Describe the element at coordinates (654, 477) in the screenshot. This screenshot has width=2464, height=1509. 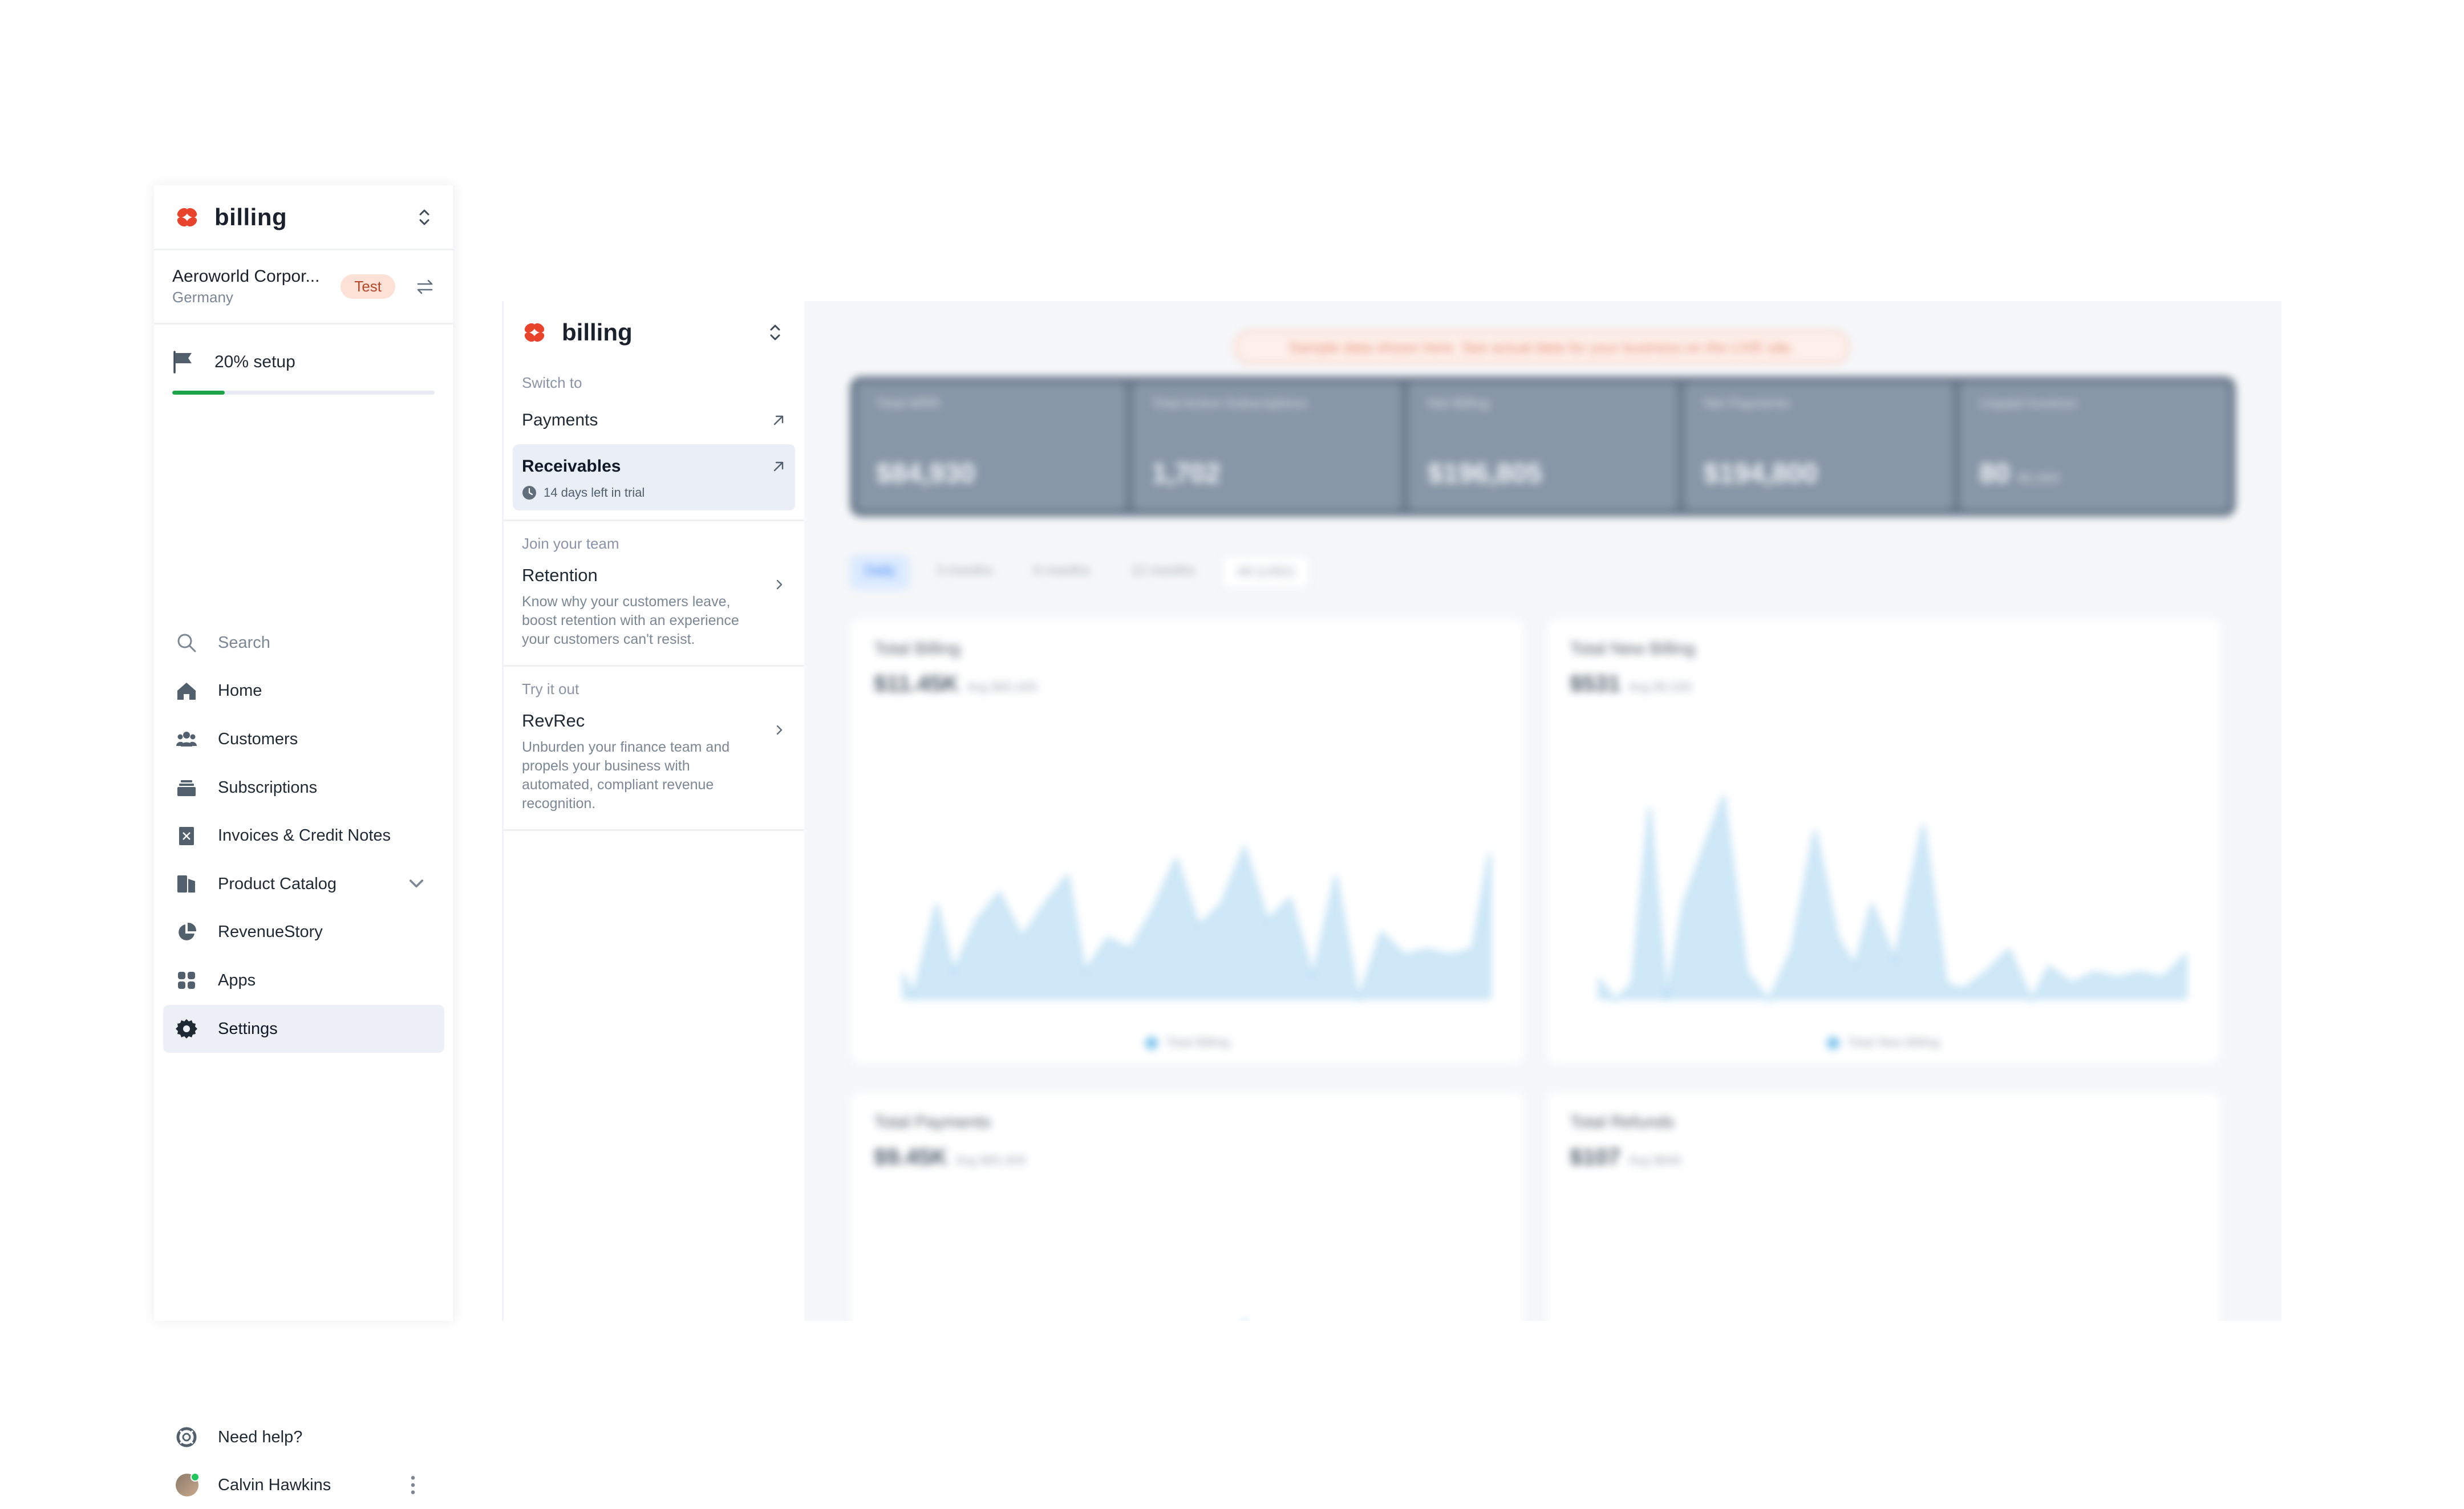
I see `receivables-link: Receivables 14 days left in trial` at that location.